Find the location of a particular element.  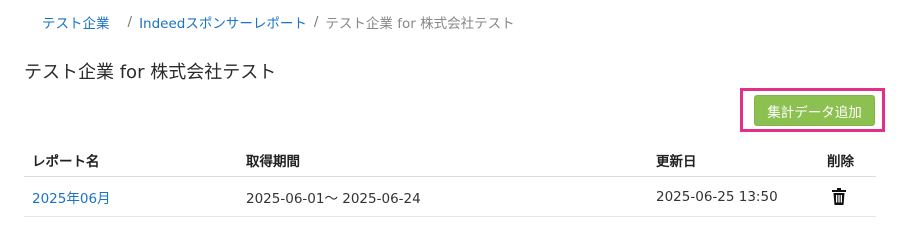

table-header-row: レポート名 取得期間 更新日 削除 is located at coordinates (450, 160).